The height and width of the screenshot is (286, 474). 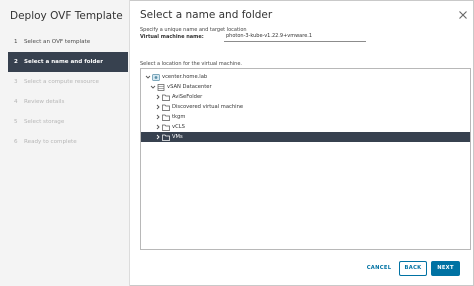 I want to click on close-icon, so click(x=463, y=15).